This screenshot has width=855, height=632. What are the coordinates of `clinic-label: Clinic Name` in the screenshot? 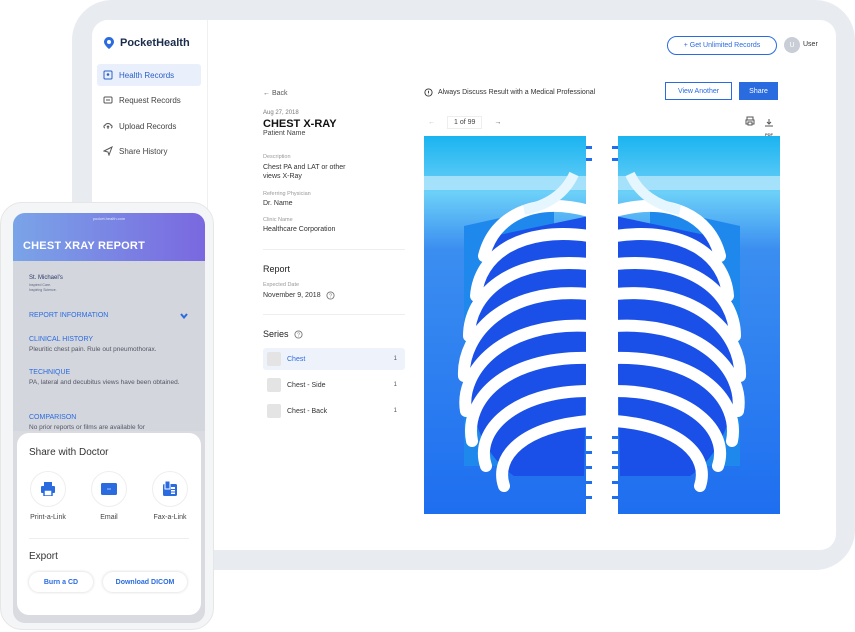 It's located at (278, 220).